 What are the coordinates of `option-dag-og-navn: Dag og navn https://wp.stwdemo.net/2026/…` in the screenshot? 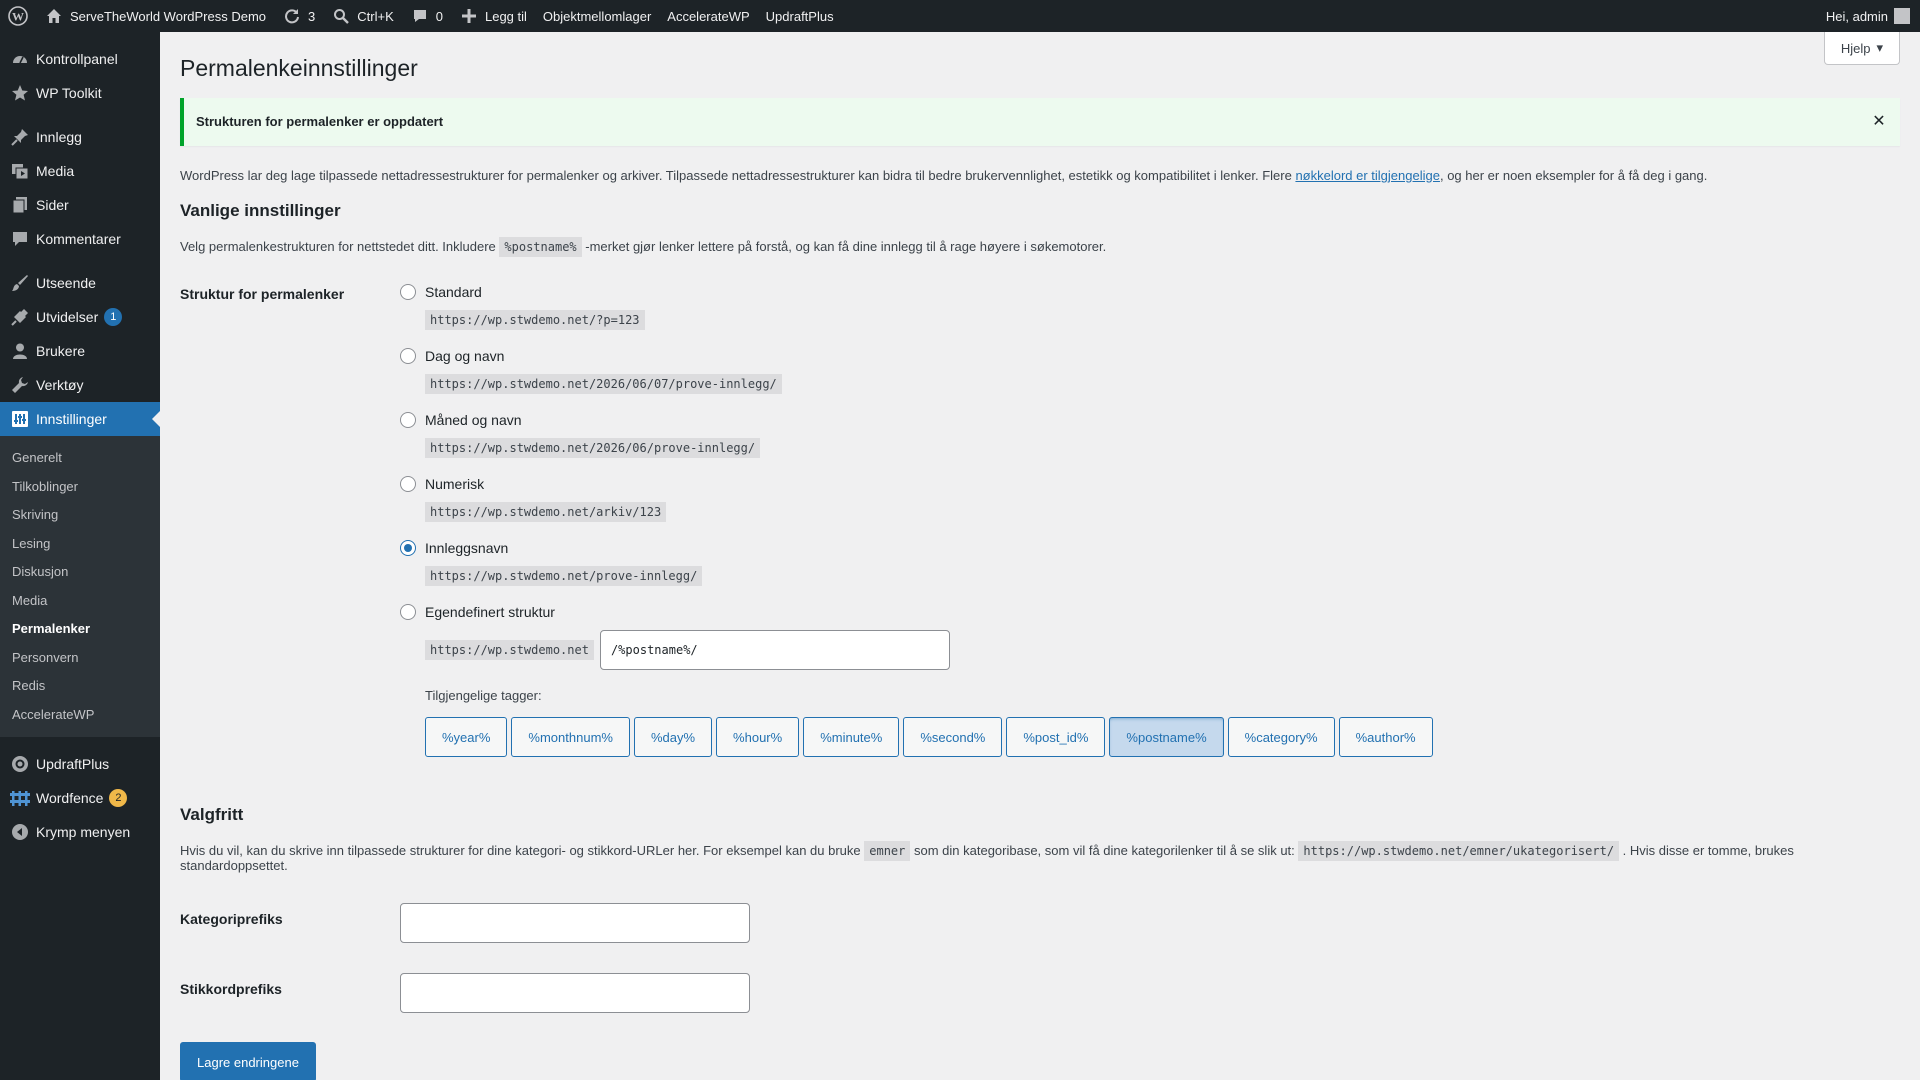 It's located at (1150, 371).